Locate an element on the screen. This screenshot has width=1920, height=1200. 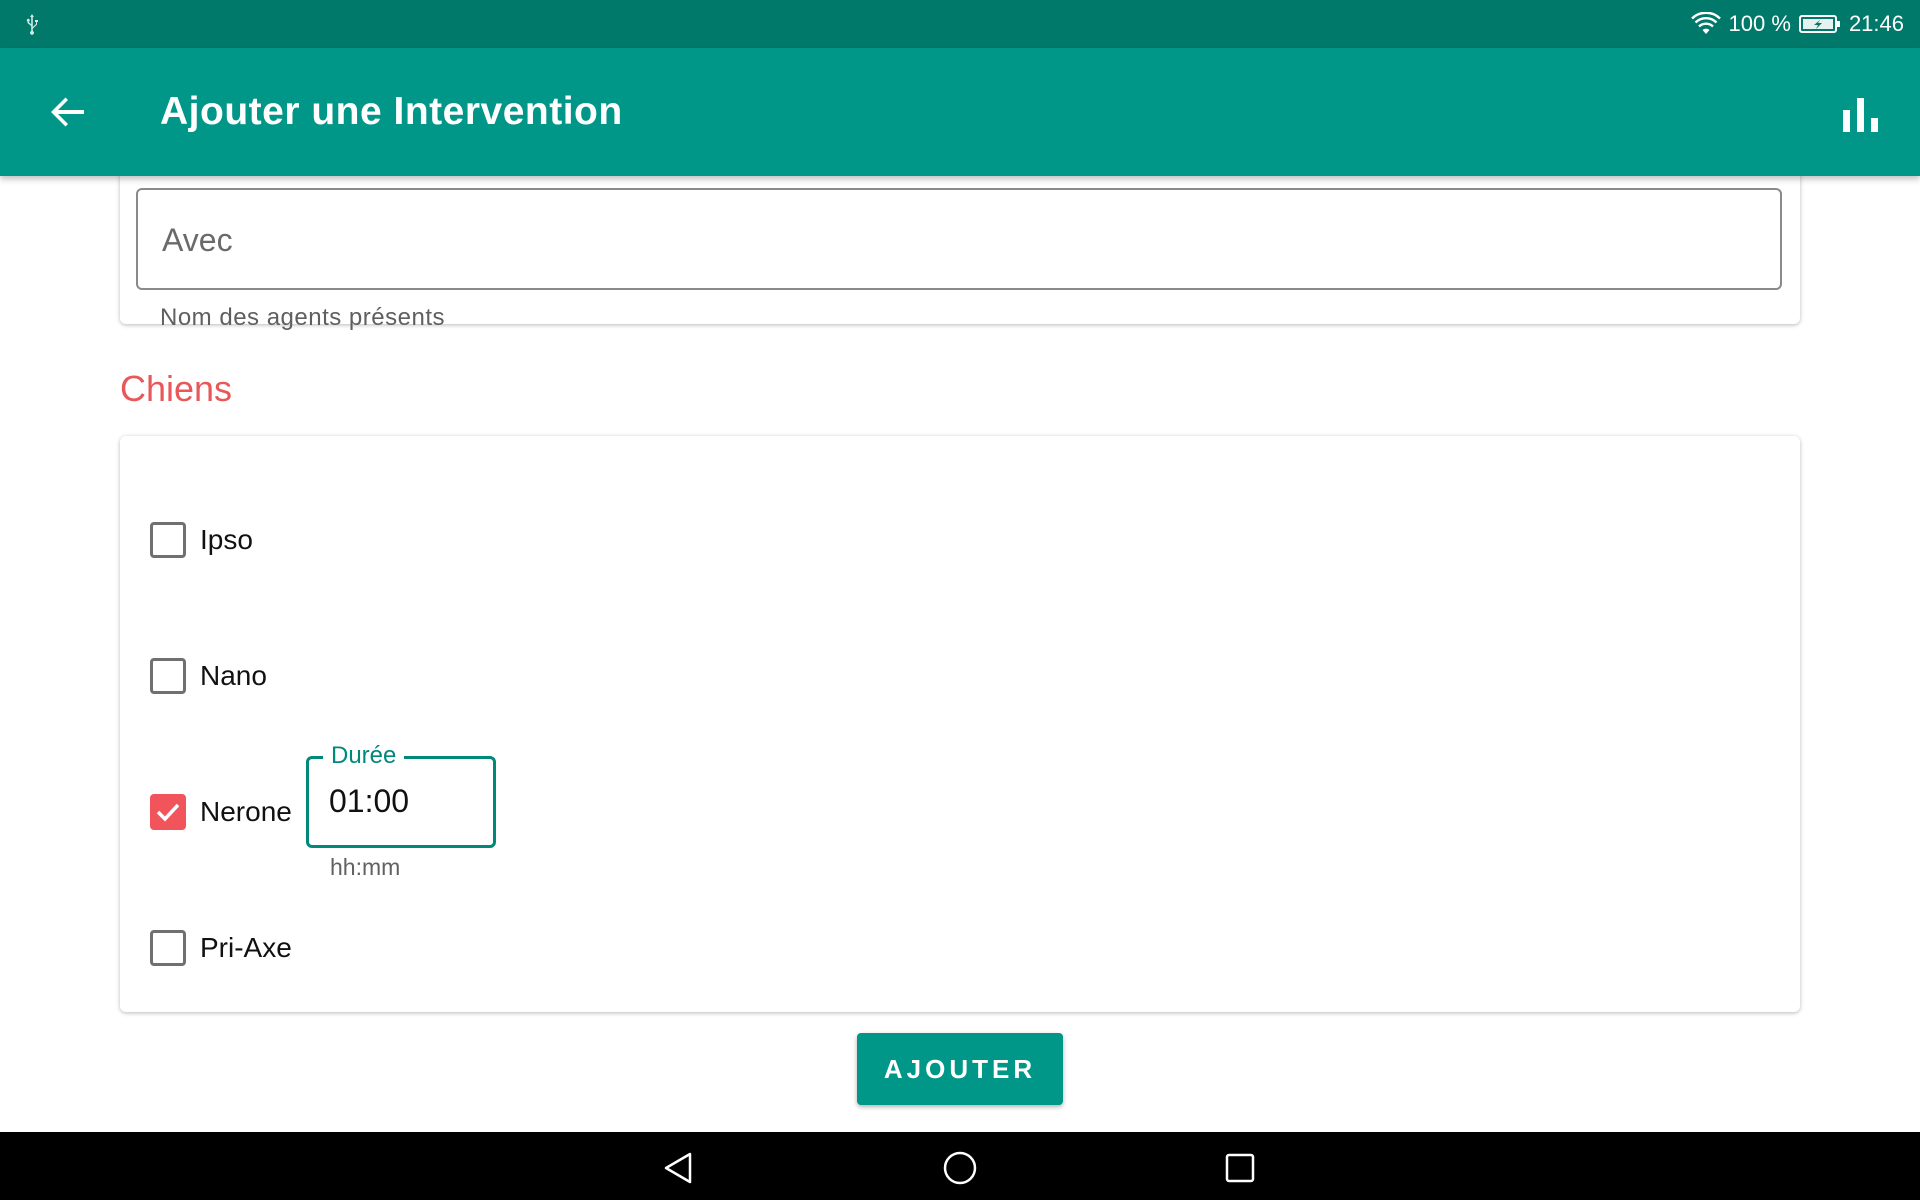
nano-checkbox is located at coordinates (168, 676).